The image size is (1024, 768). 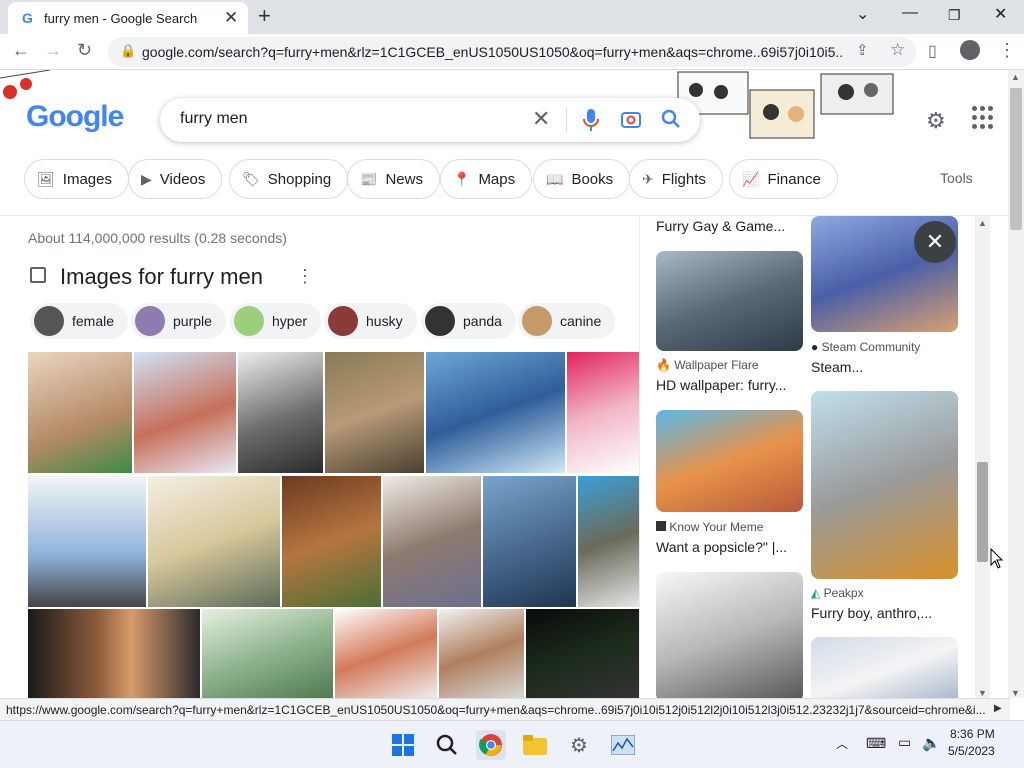 I want to click on settings-taskbar-icon: ⚙, so click(x=579, y=745).